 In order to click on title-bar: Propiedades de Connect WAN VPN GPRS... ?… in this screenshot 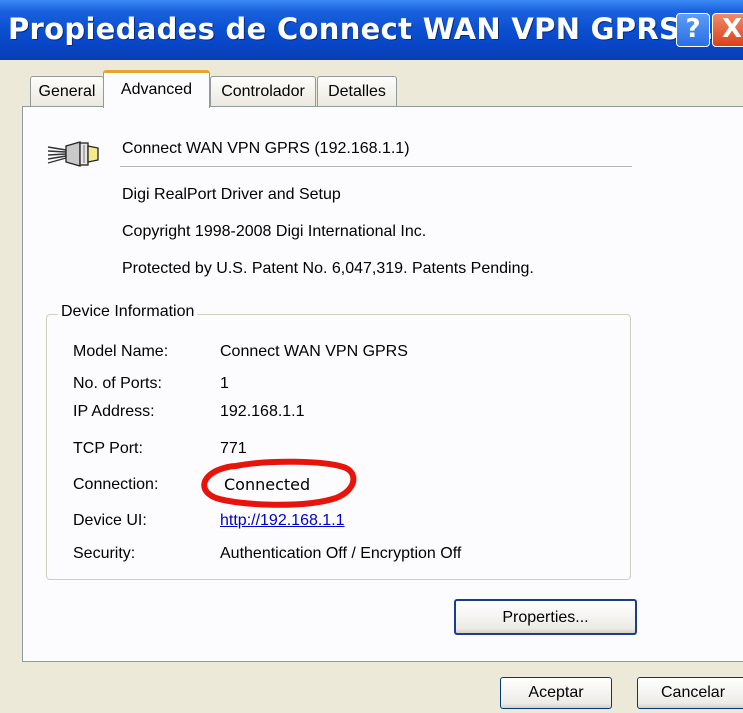, I will do `click(371, 30)`.